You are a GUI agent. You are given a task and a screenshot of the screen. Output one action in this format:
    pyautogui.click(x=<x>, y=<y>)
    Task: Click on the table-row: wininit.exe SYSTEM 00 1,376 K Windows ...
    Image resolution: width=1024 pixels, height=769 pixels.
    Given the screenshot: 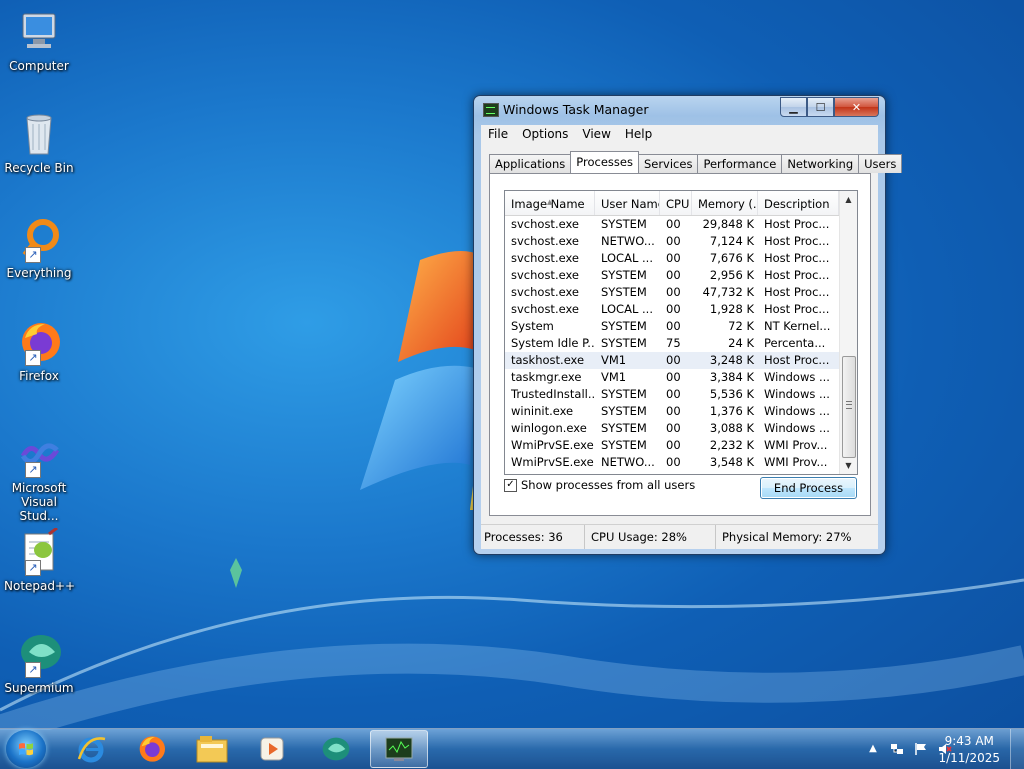 What is the action you would take?
    pyautogui.click(x=672, y=411)
    